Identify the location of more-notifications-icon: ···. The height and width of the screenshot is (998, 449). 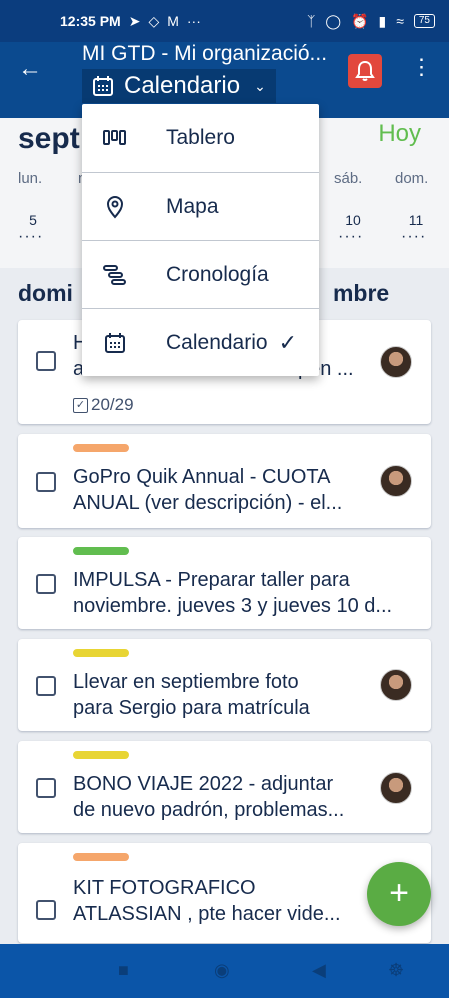
(193, 21).